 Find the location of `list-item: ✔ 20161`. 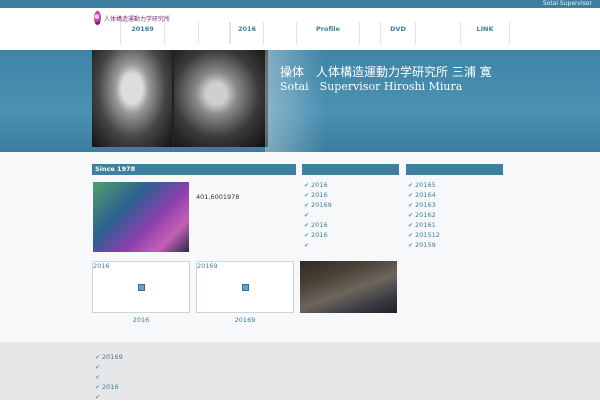

list-item: ✔ 20161 is located at coordinates (424, 225).